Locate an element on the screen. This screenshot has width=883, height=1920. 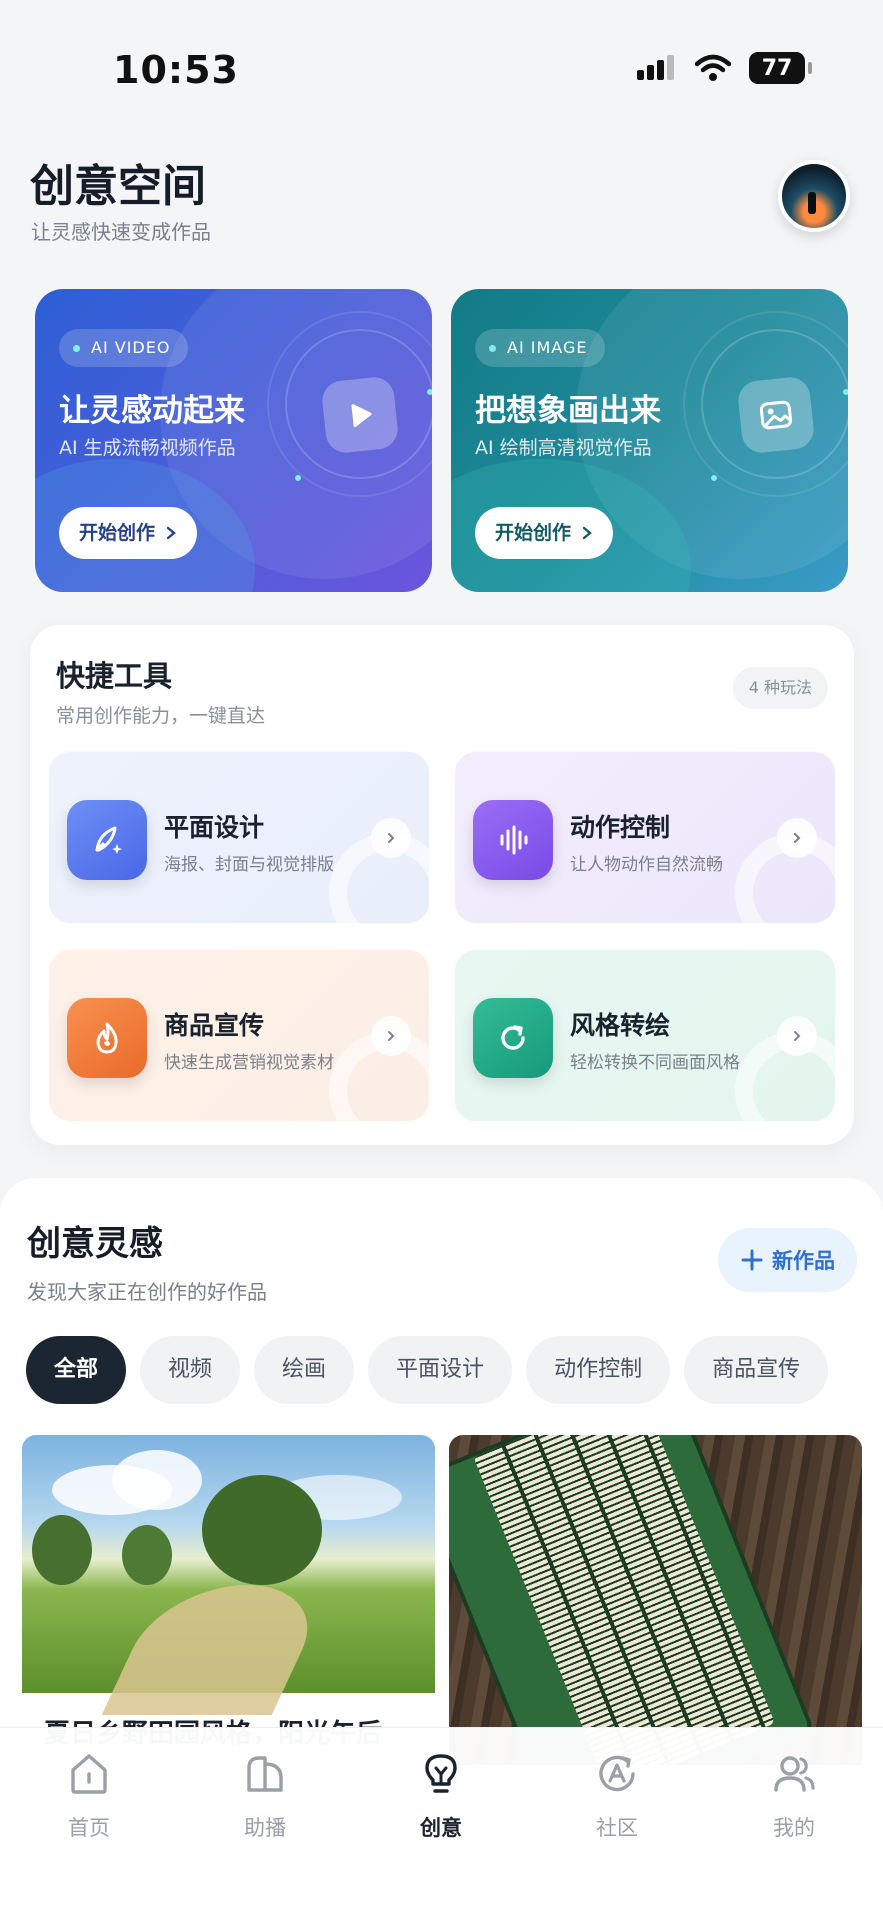
flame-icon is located at coordinates (107, 1038).